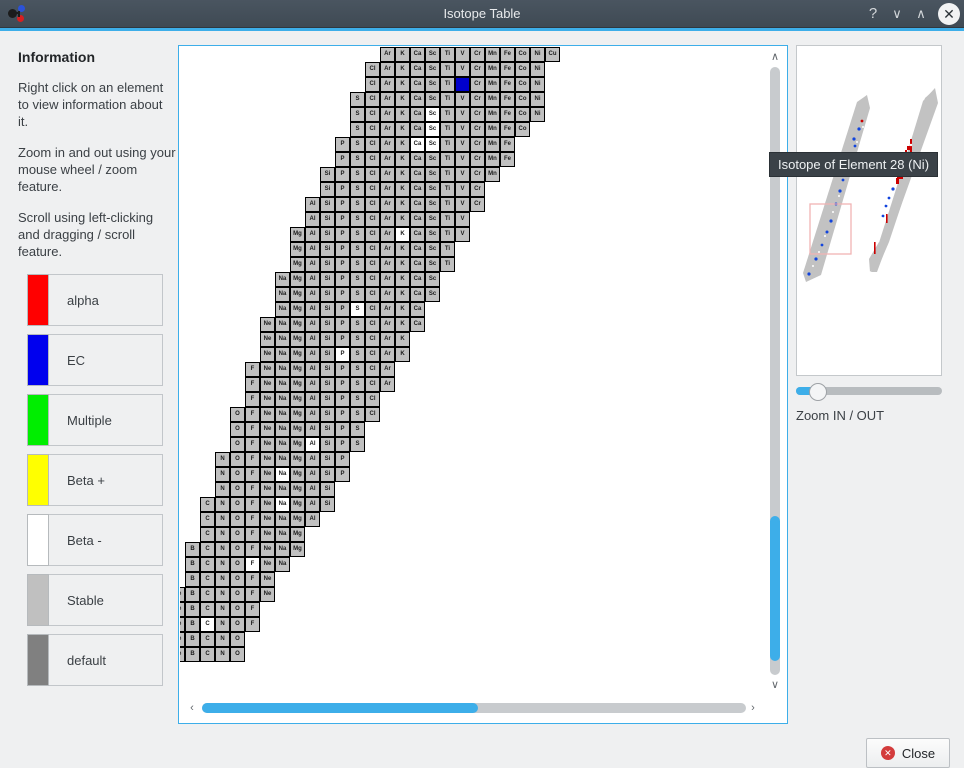 This screenshot has height=768, width=964. Describe the element at coordinates (192, 609) in the screenshot. I see `isotope-cell: B` at that location.